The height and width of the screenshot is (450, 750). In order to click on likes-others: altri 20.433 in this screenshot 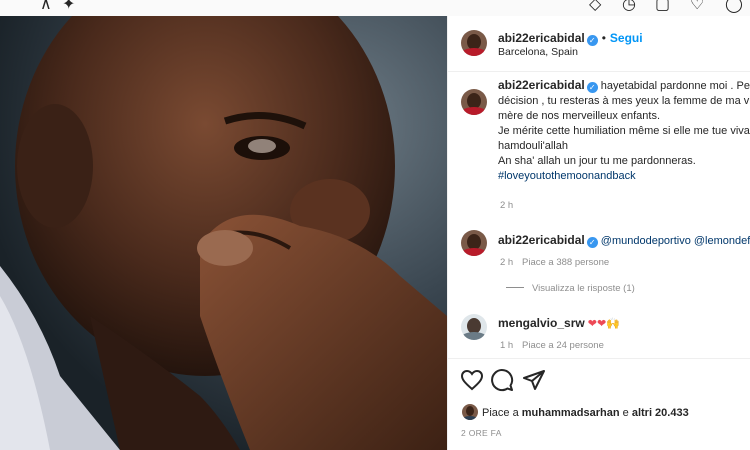, I will do `click(660, 413)`.